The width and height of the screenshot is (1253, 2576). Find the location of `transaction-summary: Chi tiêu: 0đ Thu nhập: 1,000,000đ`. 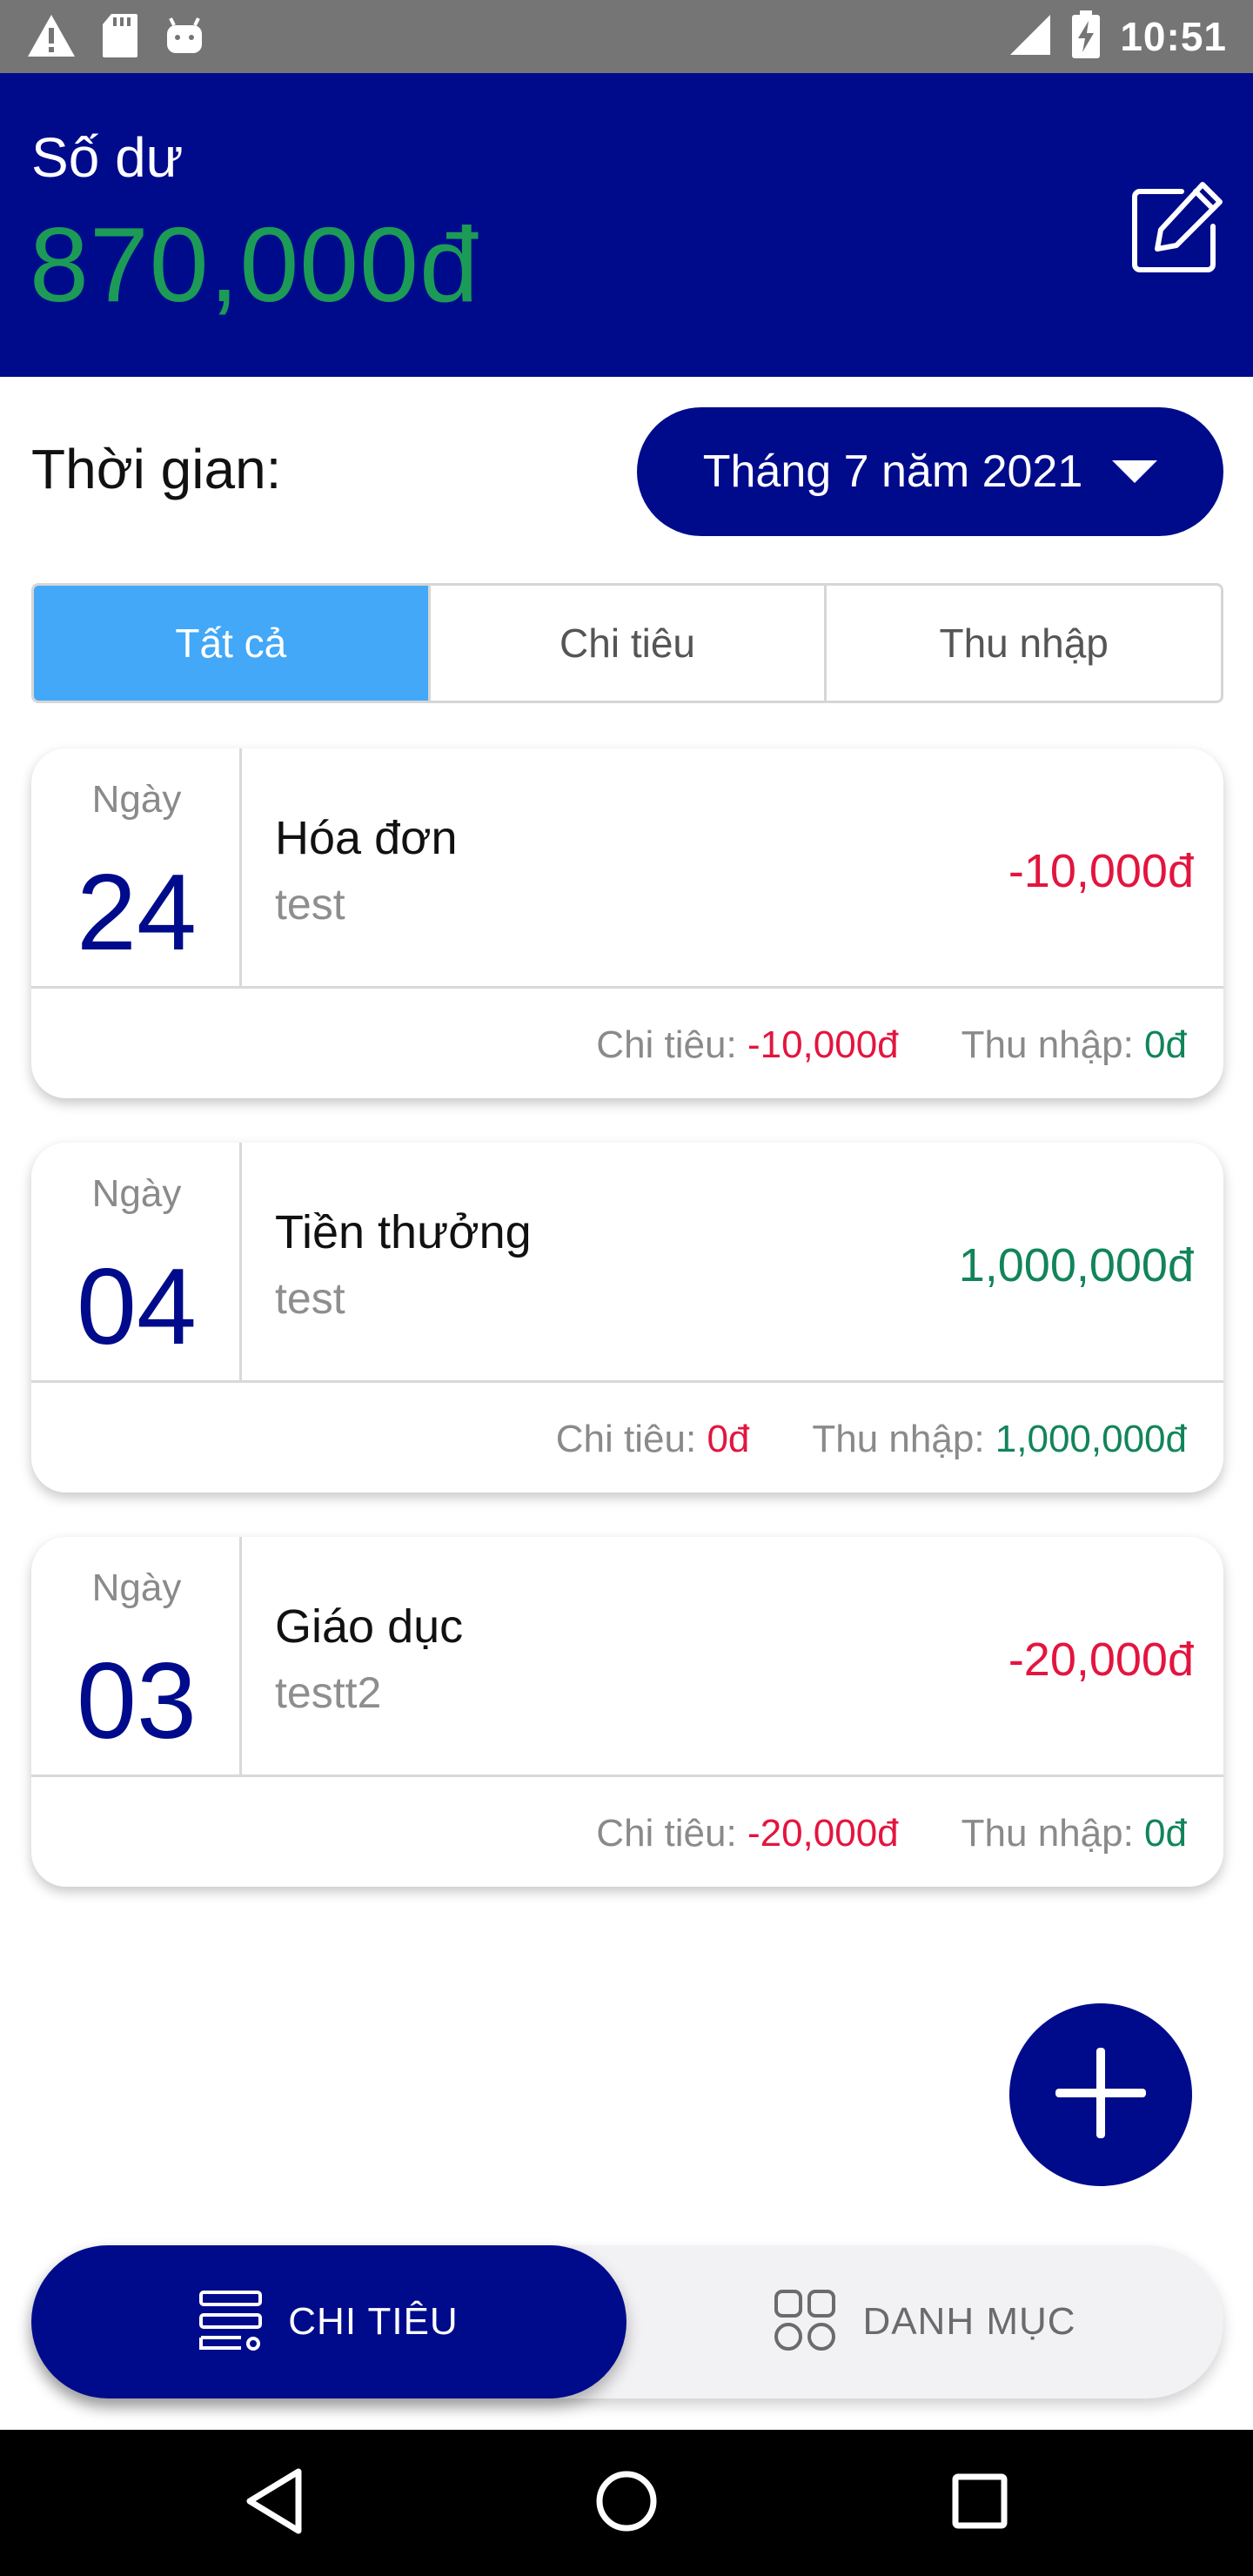

transaction-summary: Chi tiêu: 0đ Thu nhập: 1,000,000đ is located at coordinates (871, 1439).